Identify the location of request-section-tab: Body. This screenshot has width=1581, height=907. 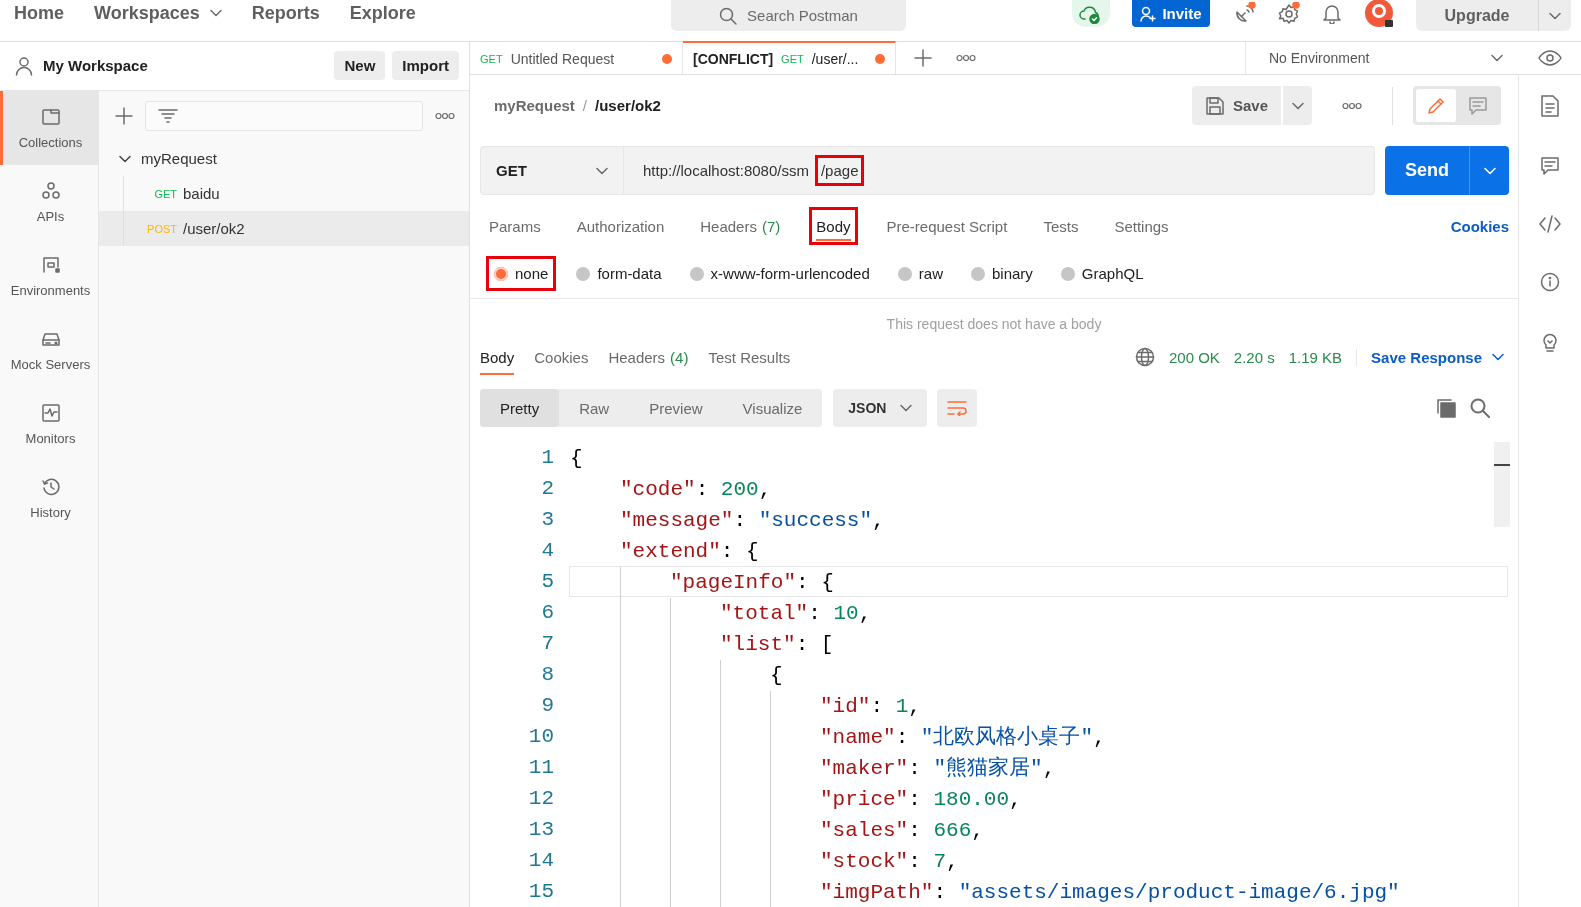
(833, 226).